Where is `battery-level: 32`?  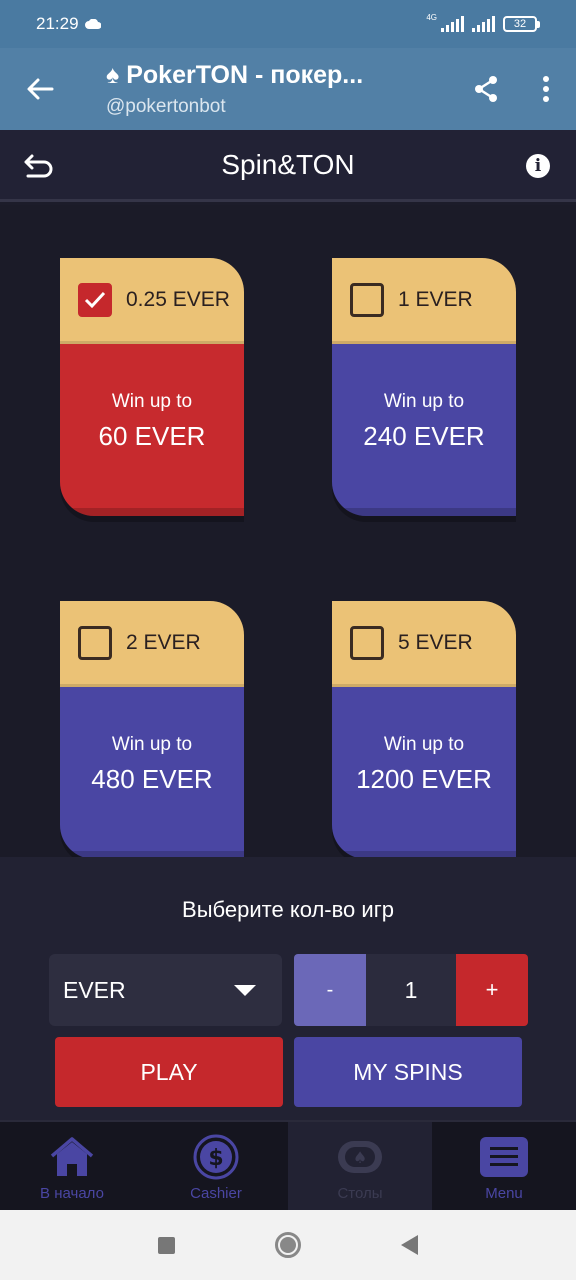
battery-level: 32 is located at coordinates (520, 24).